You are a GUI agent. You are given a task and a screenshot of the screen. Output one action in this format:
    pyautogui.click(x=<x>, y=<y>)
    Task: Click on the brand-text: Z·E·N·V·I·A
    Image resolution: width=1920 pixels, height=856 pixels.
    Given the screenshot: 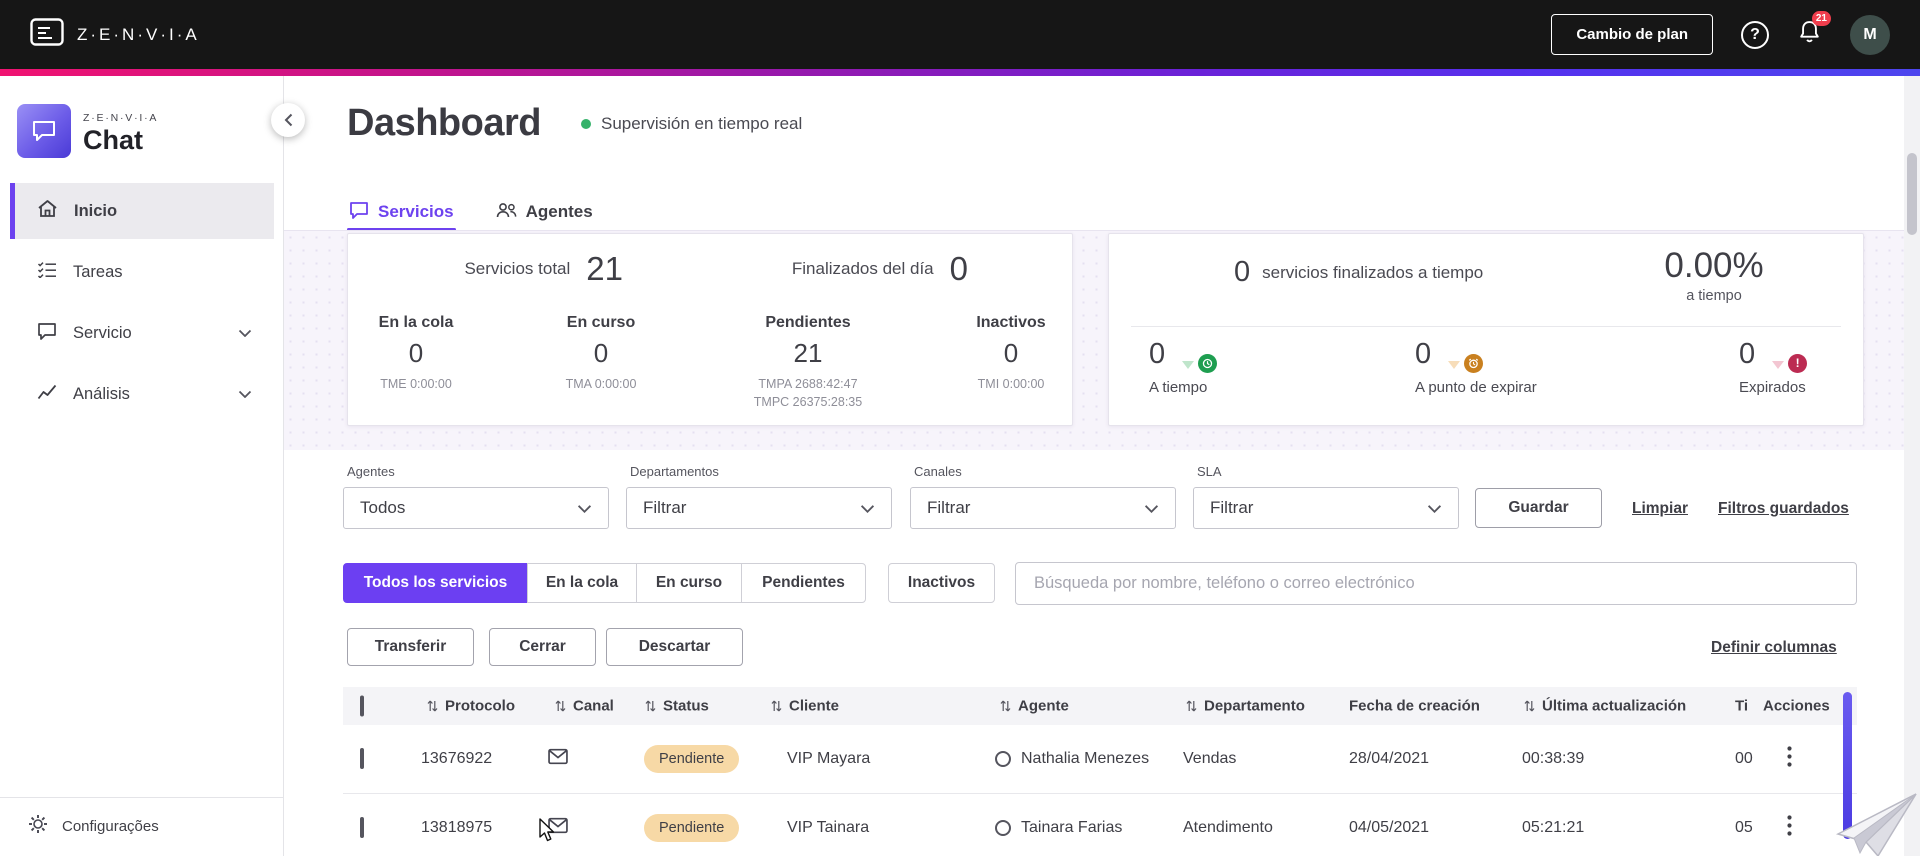 What is the action you would take?
    pyautogui.click(x=138, y=34)
    